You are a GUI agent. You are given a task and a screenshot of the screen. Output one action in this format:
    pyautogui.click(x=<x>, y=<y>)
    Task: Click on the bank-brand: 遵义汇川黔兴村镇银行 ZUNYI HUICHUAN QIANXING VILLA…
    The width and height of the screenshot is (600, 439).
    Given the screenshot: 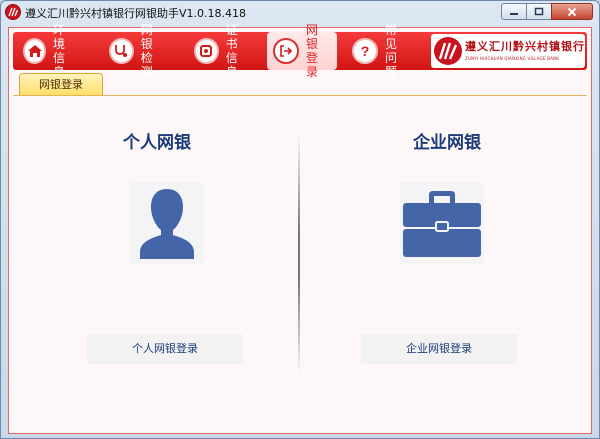 What is the action you would take?
    pyautogui.click(x=508, y=51)
    